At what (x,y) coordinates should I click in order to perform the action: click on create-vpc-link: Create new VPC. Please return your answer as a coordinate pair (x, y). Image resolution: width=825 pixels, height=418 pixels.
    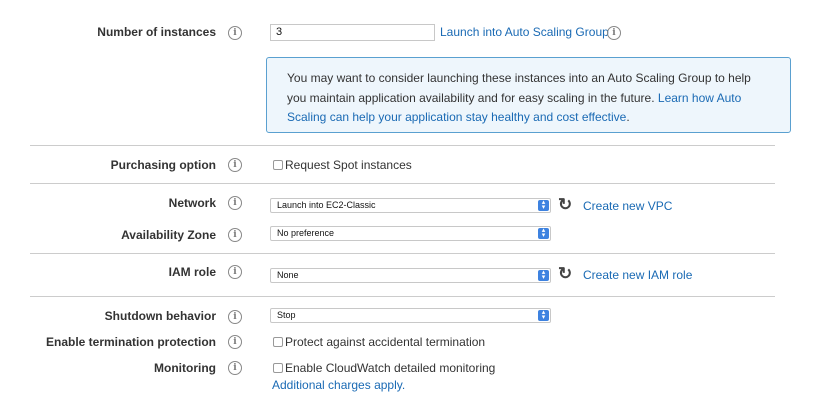
    Looking at the image, I should click on (627, 206).